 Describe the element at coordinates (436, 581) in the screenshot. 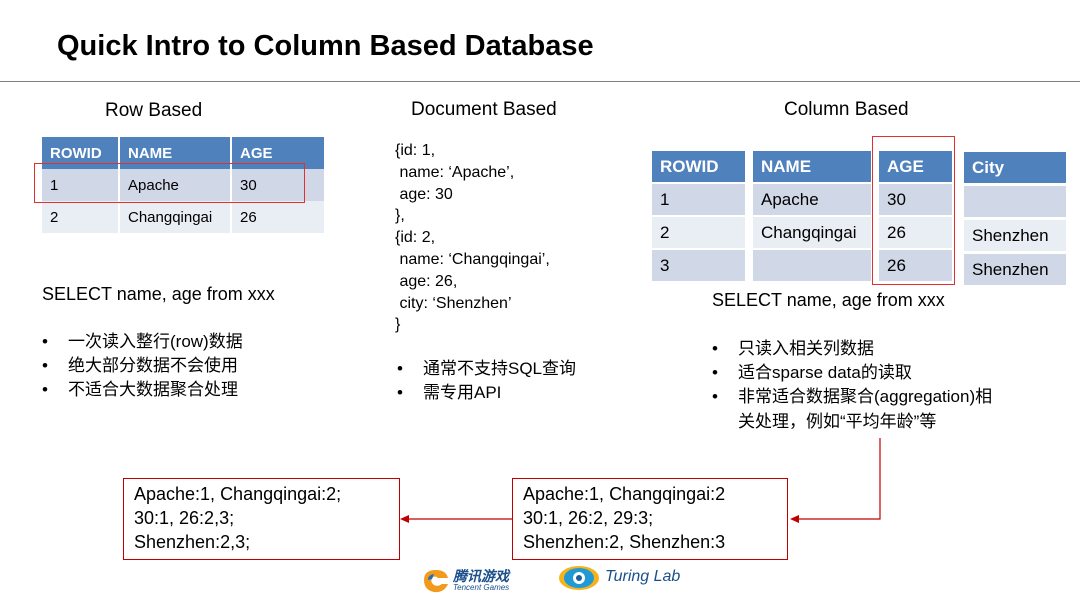

I see `tencent-games-icon` at that location.